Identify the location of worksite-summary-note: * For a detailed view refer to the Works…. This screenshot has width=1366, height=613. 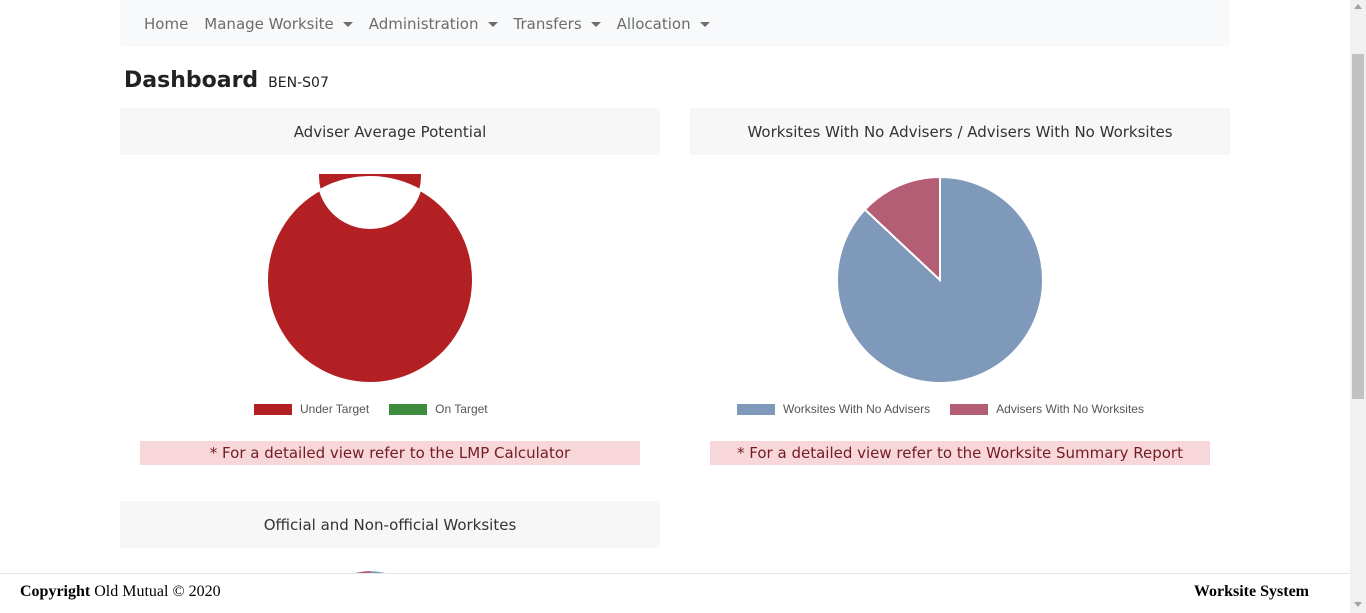
(960, 453).